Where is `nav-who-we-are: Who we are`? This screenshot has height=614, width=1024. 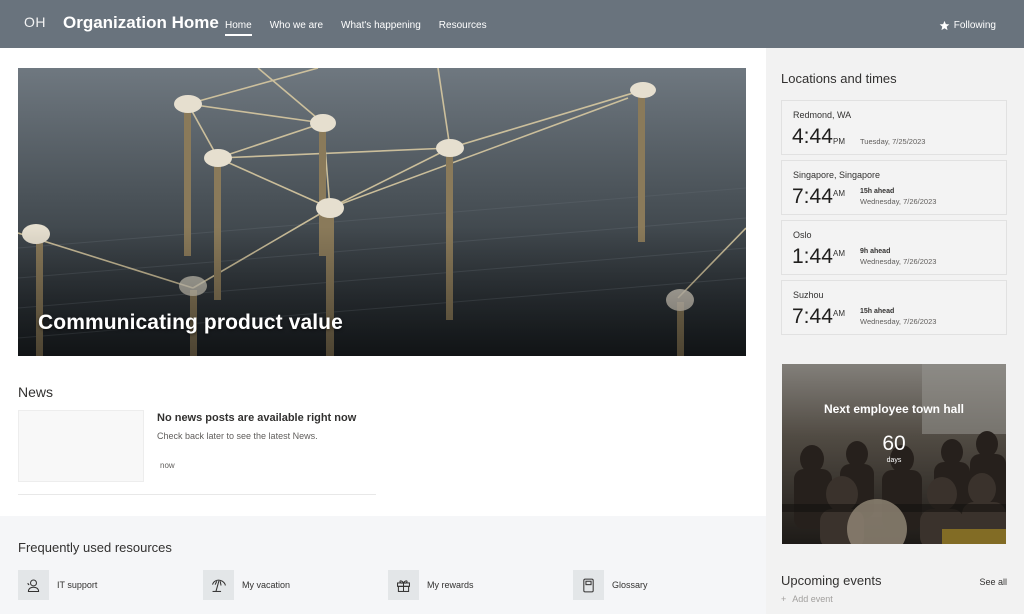
nav-who-we-are: Who we are is located at coordinates (296, 24).